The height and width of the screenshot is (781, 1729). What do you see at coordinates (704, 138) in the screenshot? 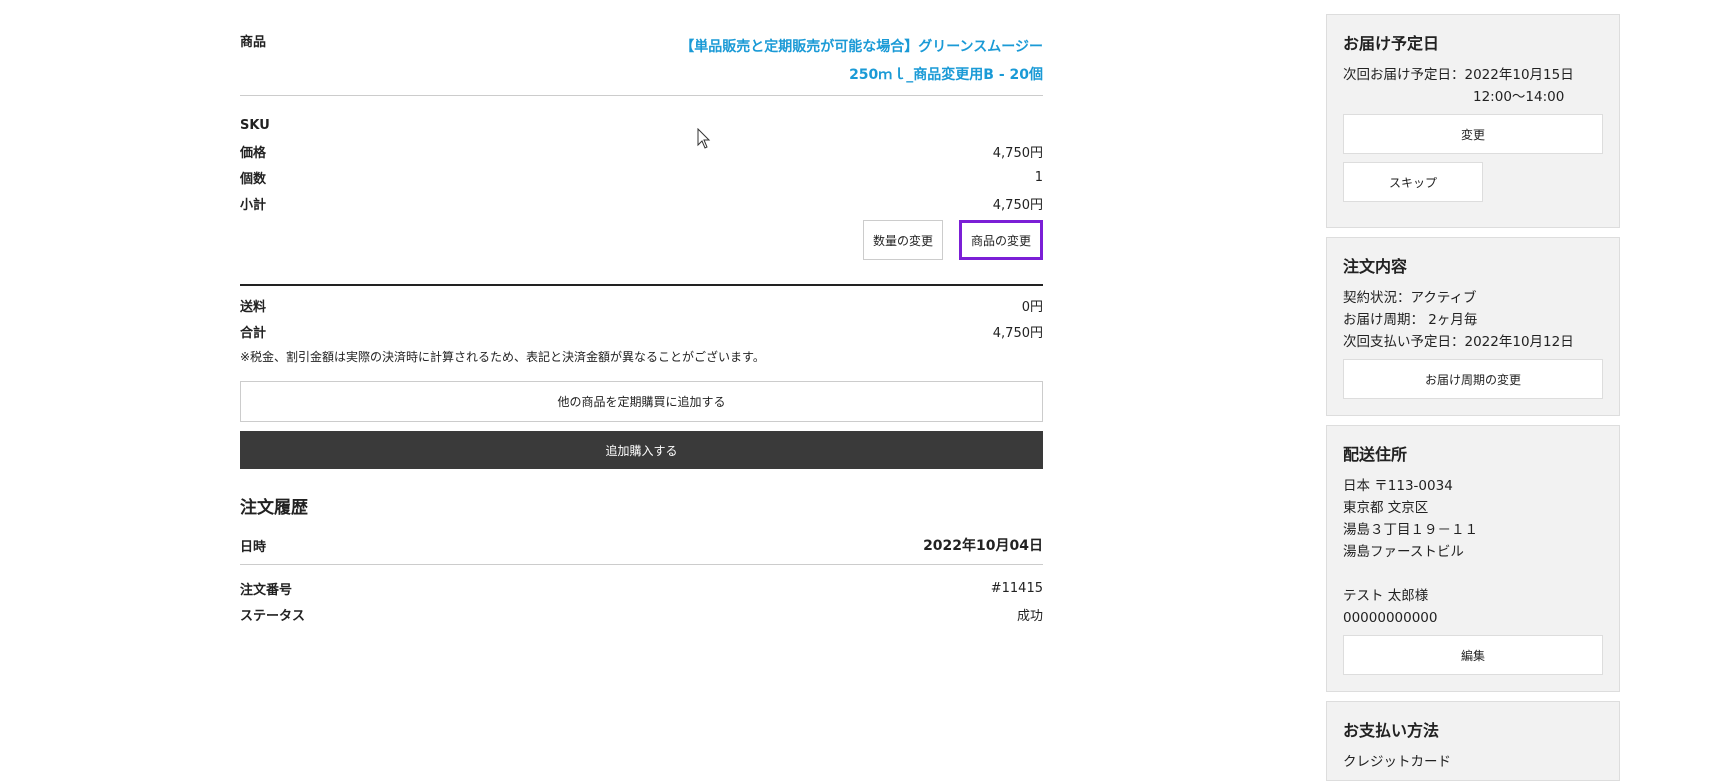
I see `mouse-cursor-icon` at bounding box center [704, 138].